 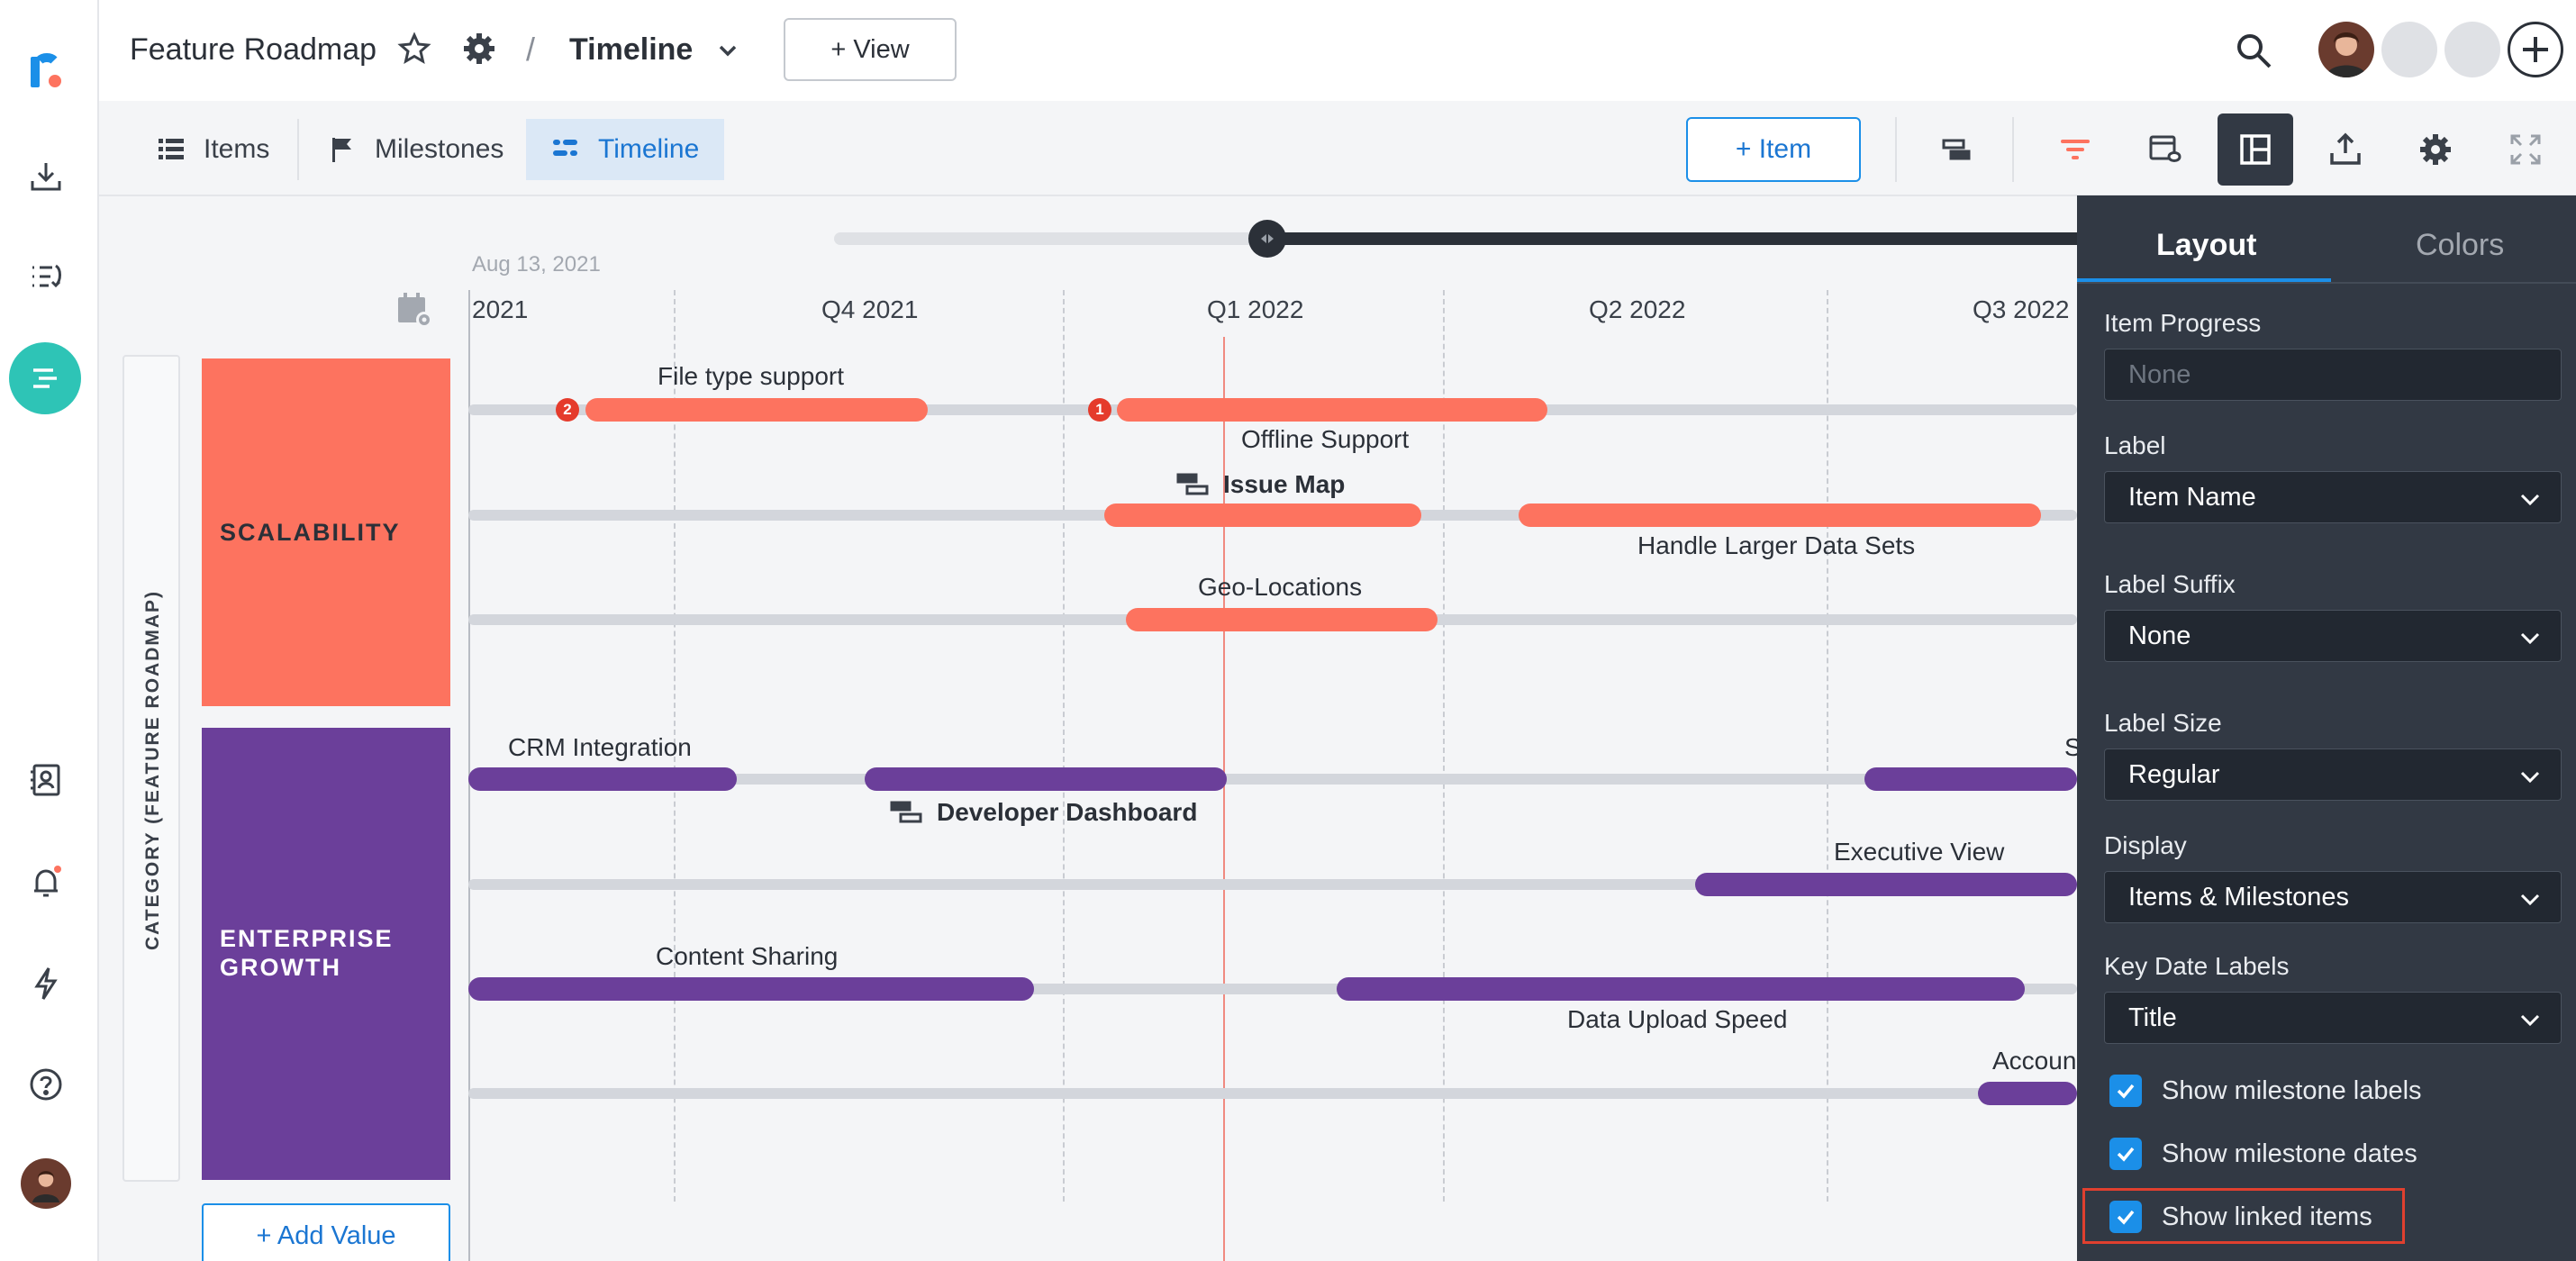 What do you see at coordinates (46, 780) in the screenshot?
I see `contacts-icon` at bounding box center [46, 780].